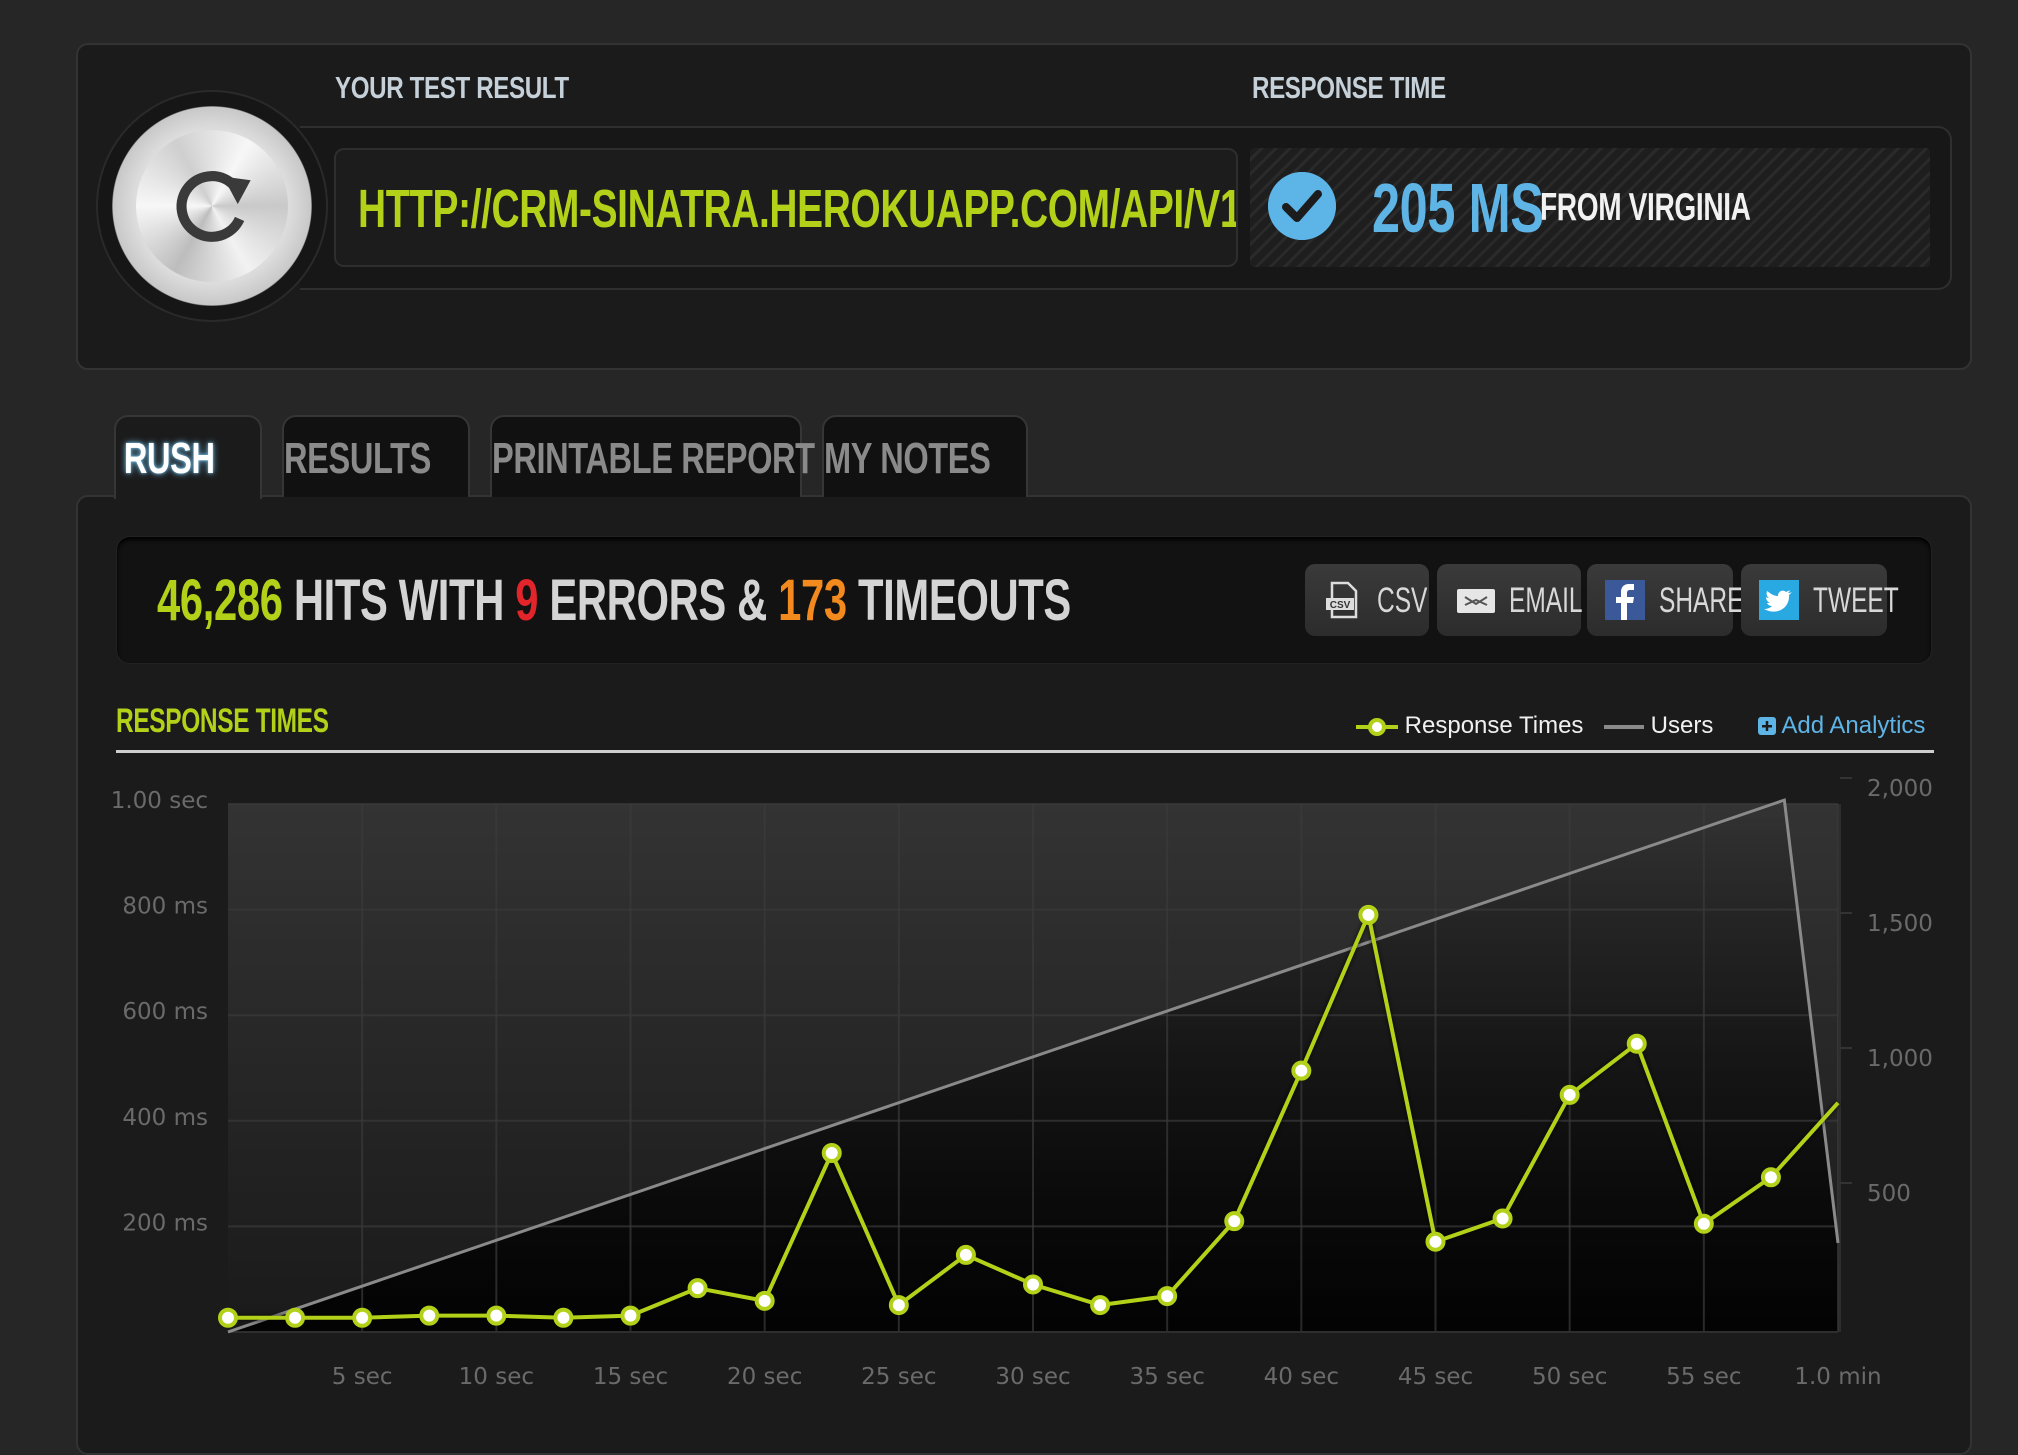 The image size is (2018, 1455). Describe the element at coordinates (1435, 1377) in the screenshot. I see `x-tick-label: 45 sec` at that location.